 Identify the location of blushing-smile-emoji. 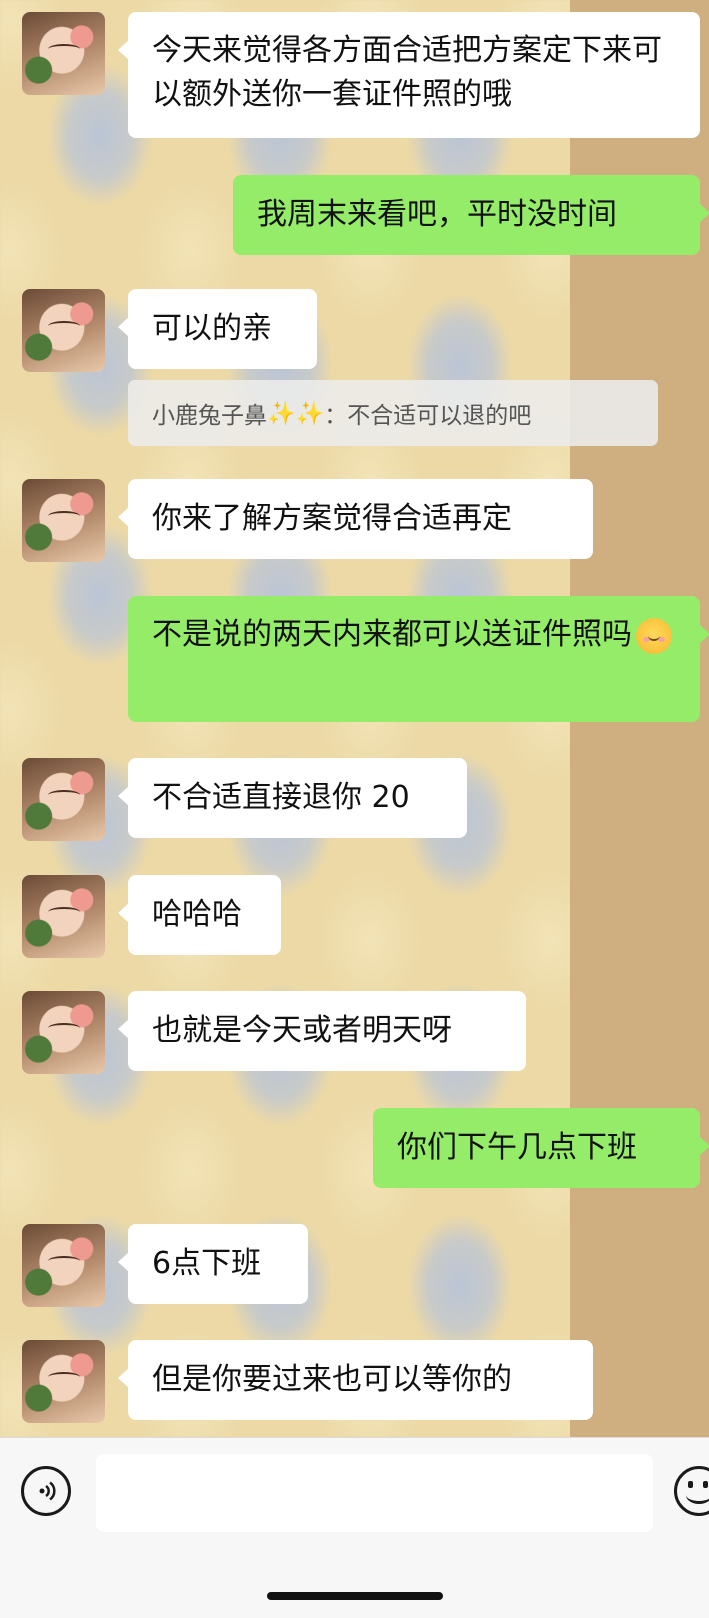
(654, 635).